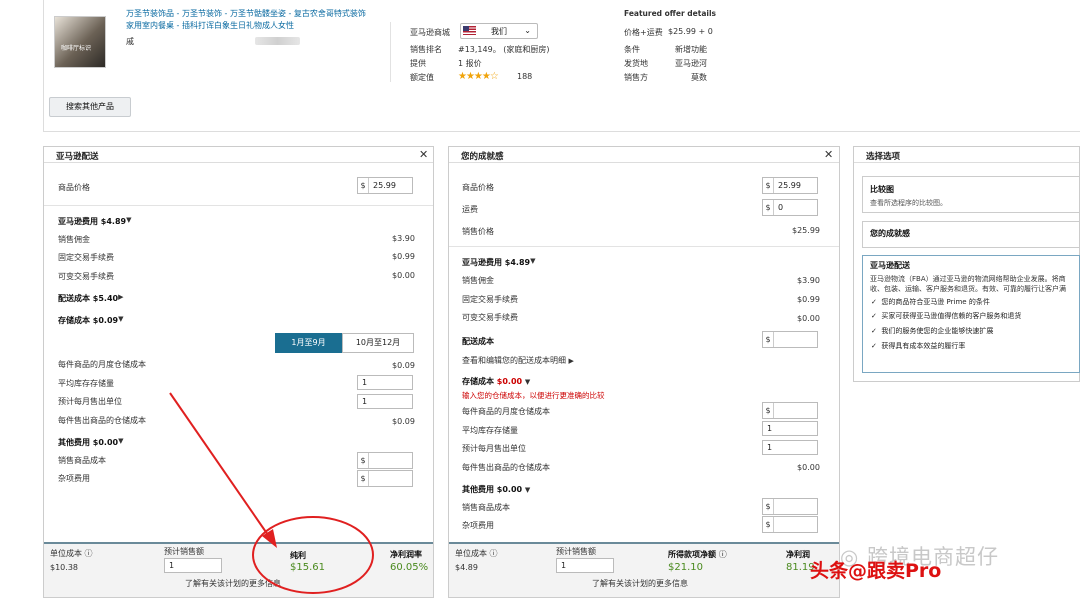 This screenshot has width=1080, height=606. I want to click on toutiao-watermark: 头条@跟卖Pro, so click(876, 571).